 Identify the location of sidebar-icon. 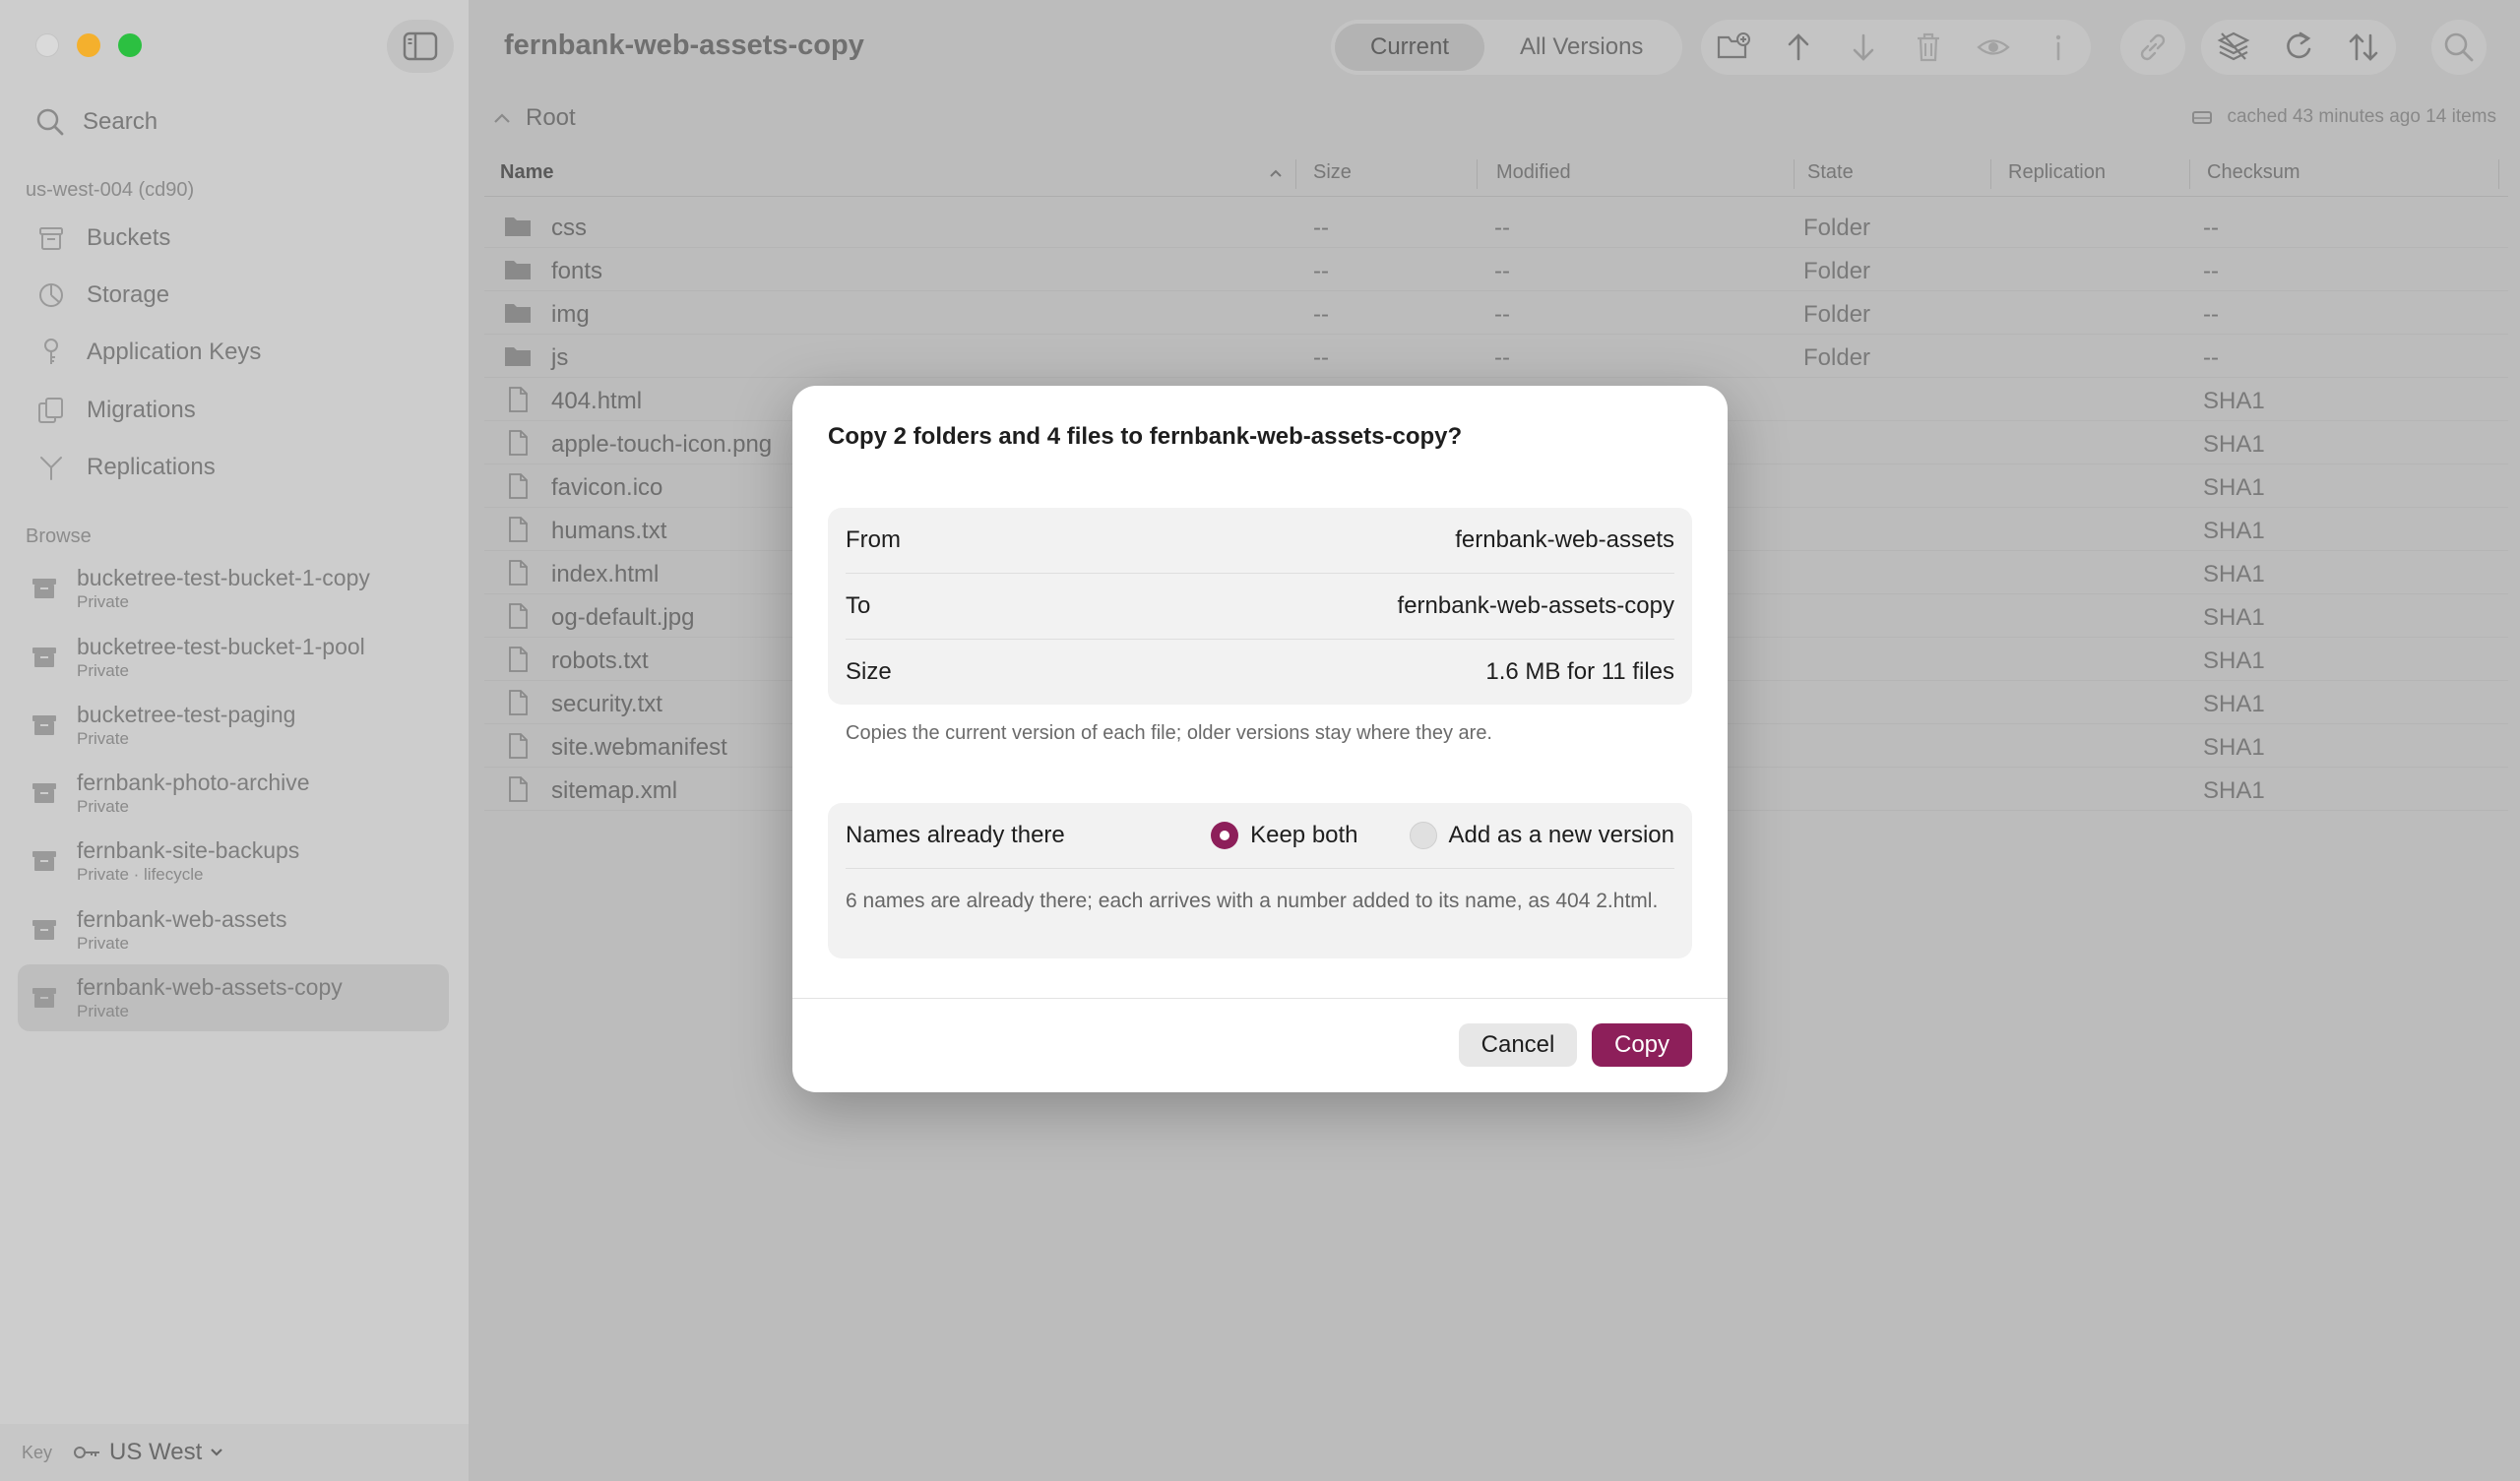
(420, 46).